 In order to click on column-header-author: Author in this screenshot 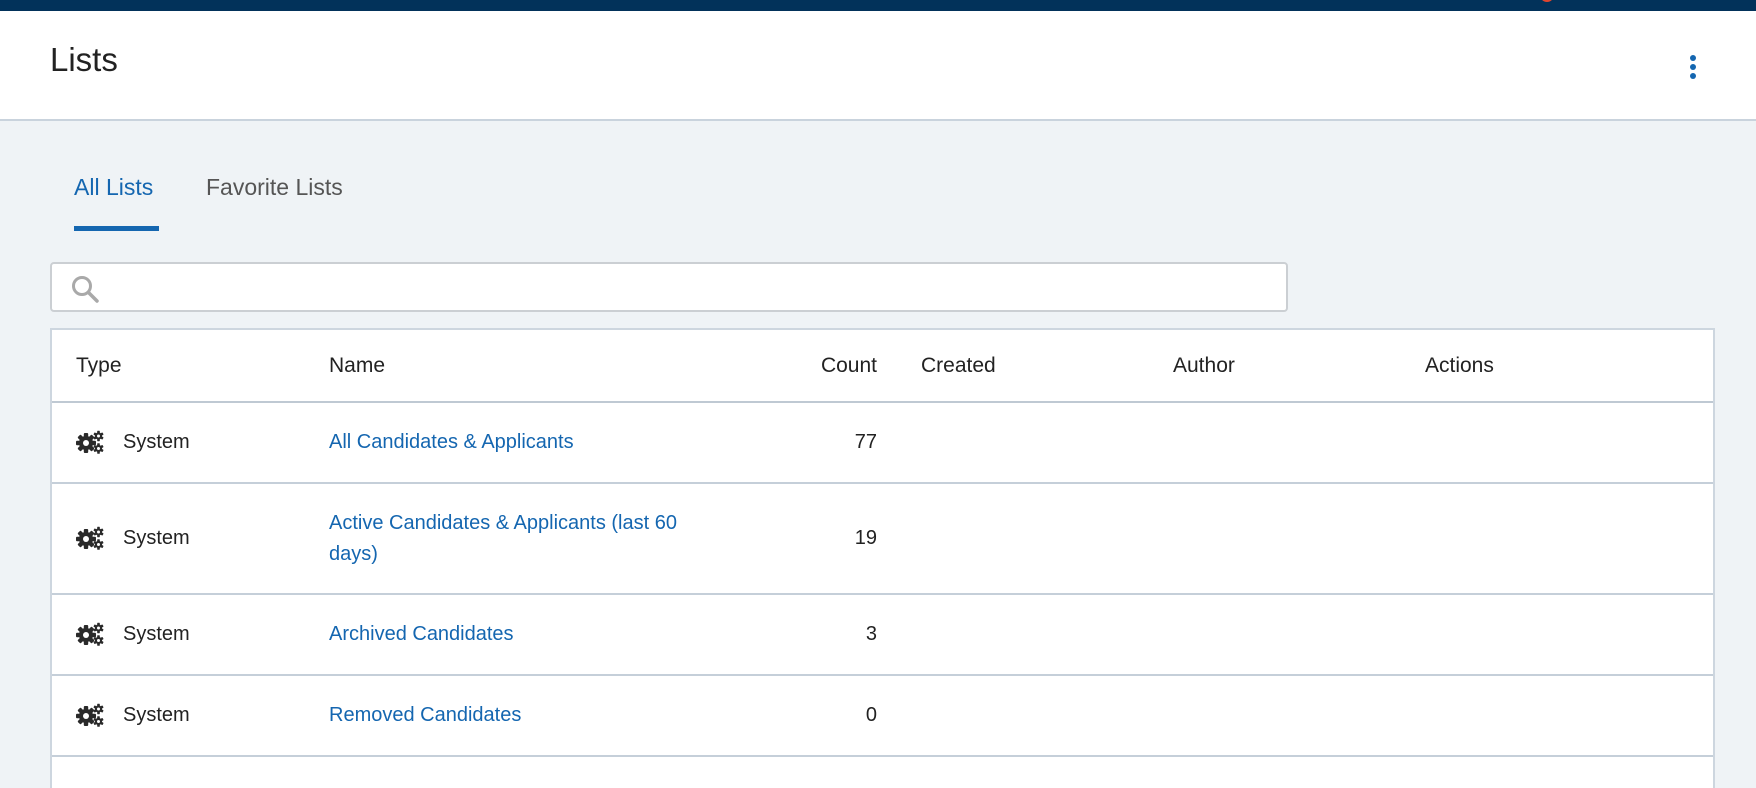, I will do `click(1204, 366)`.